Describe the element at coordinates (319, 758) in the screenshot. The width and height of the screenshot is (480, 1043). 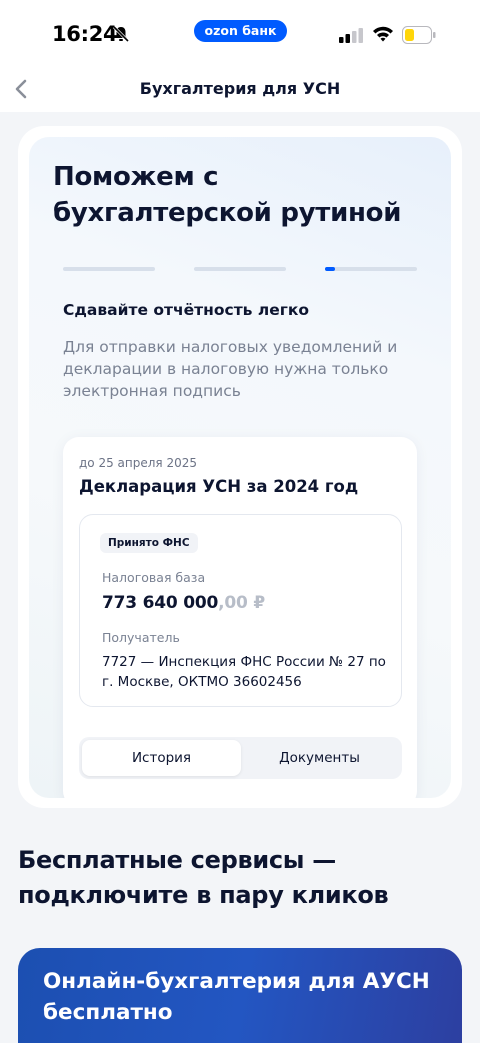
I see `tab-documents: Документы` at that location.